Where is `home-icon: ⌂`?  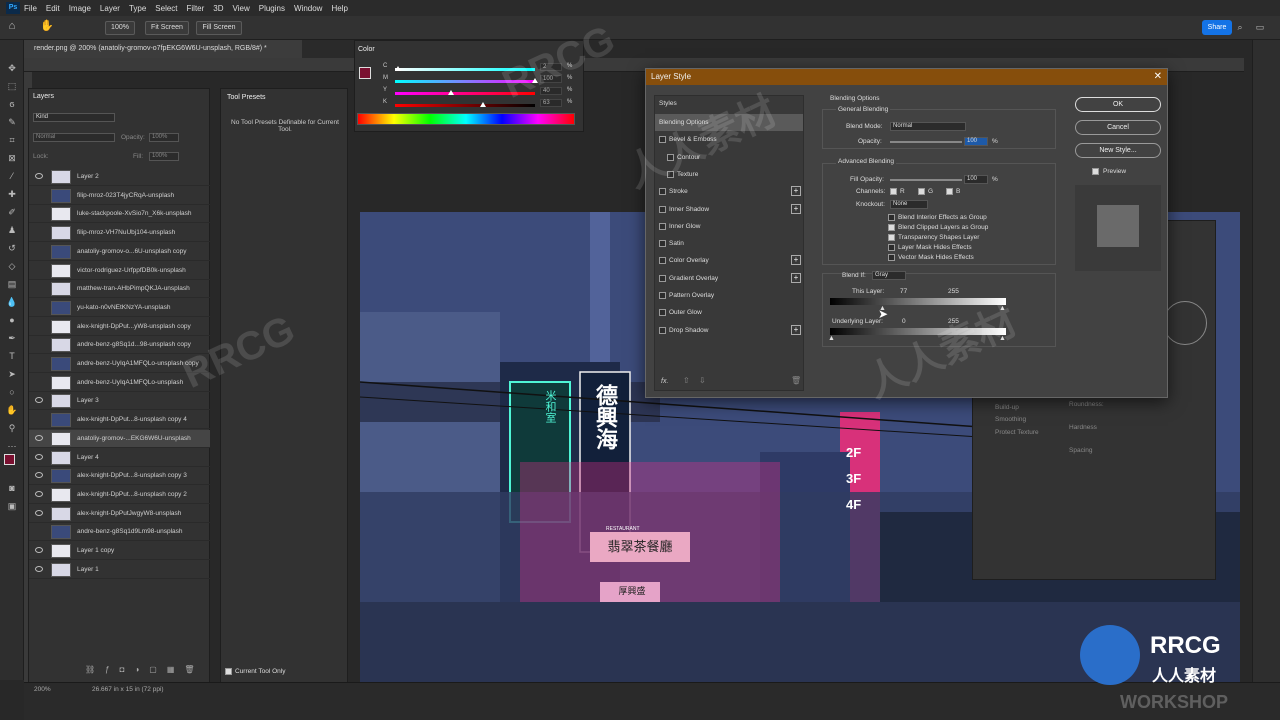 home-icon: ⌂ is located at coordinates (12, 26).